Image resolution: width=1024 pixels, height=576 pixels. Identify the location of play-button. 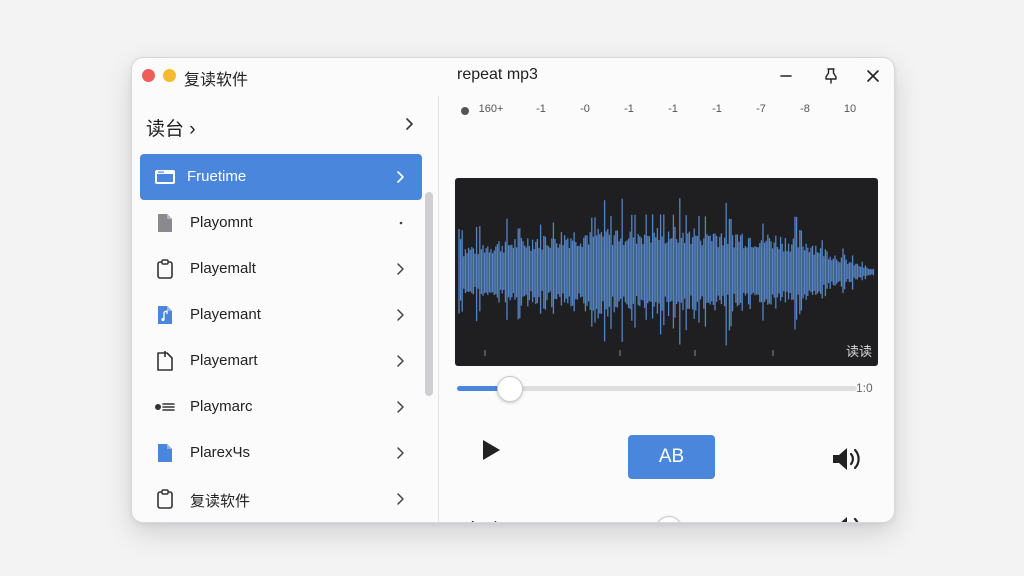
(491, 450).